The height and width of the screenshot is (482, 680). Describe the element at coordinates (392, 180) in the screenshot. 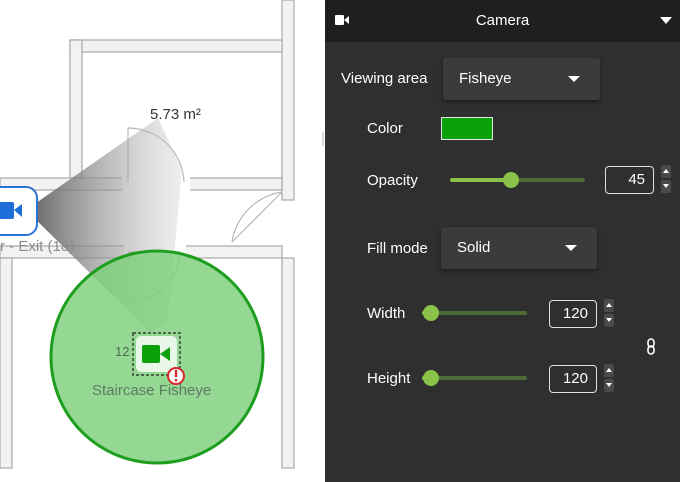

I see `opacity-label: Opacity` at that location.